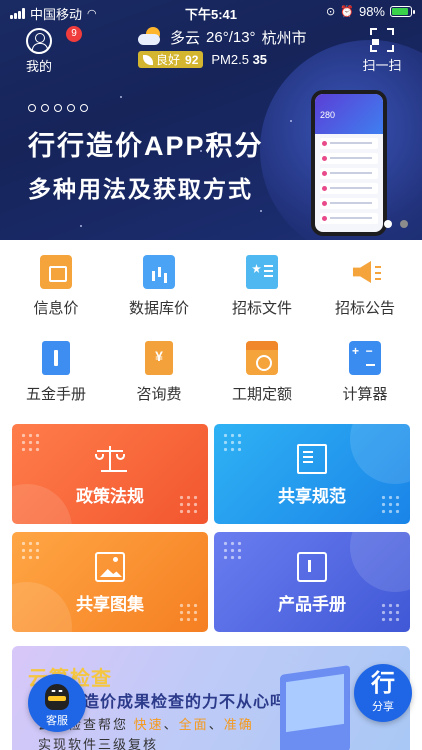  I want to click on grid-item-calculator: 计算器, so click(365, 372).